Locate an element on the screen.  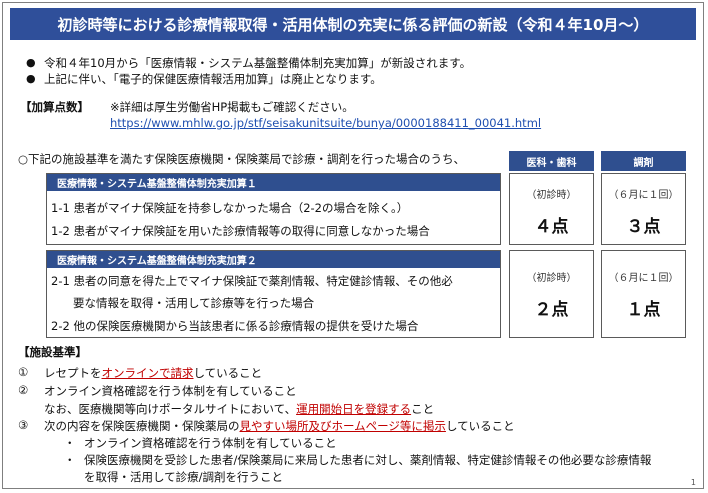
group-1-pharmacy-score: （６月に１回） ３点 is located at coordinates (643, 209).